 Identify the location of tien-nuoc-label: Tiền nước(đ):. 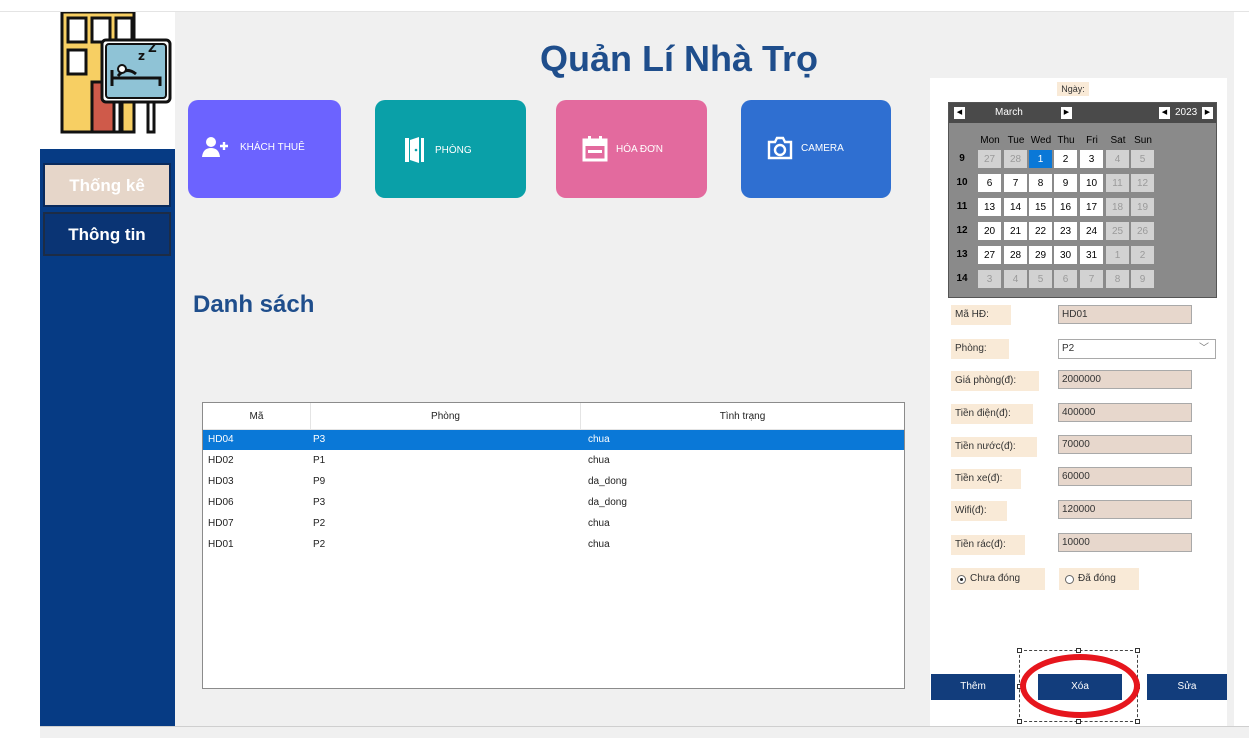
(994, 447).